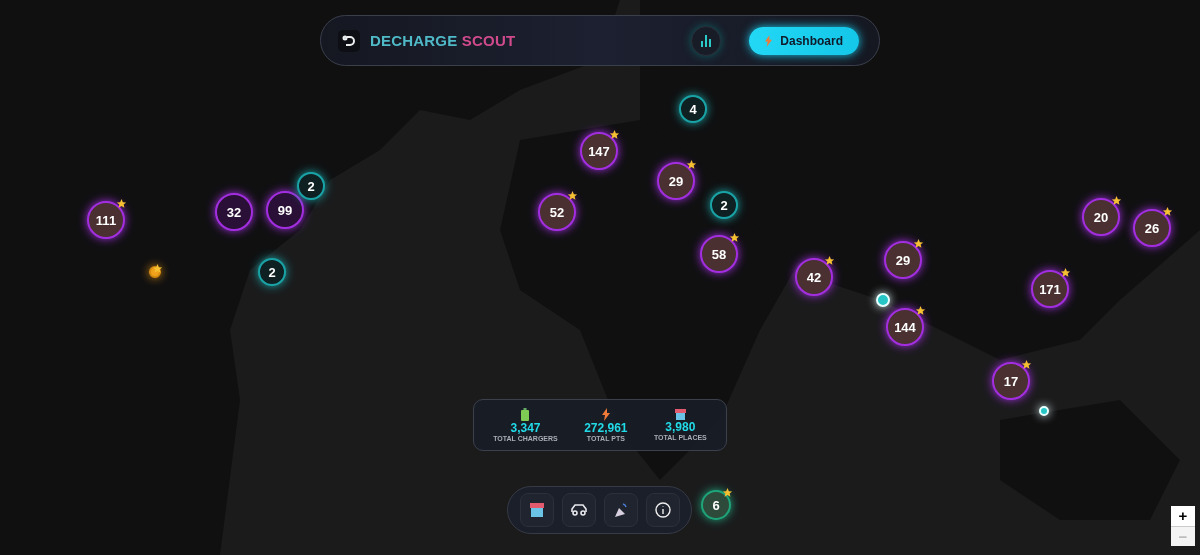  Describe the element at coordinates (525, 414) in the screenshot. I see `battery-icon` at that location.